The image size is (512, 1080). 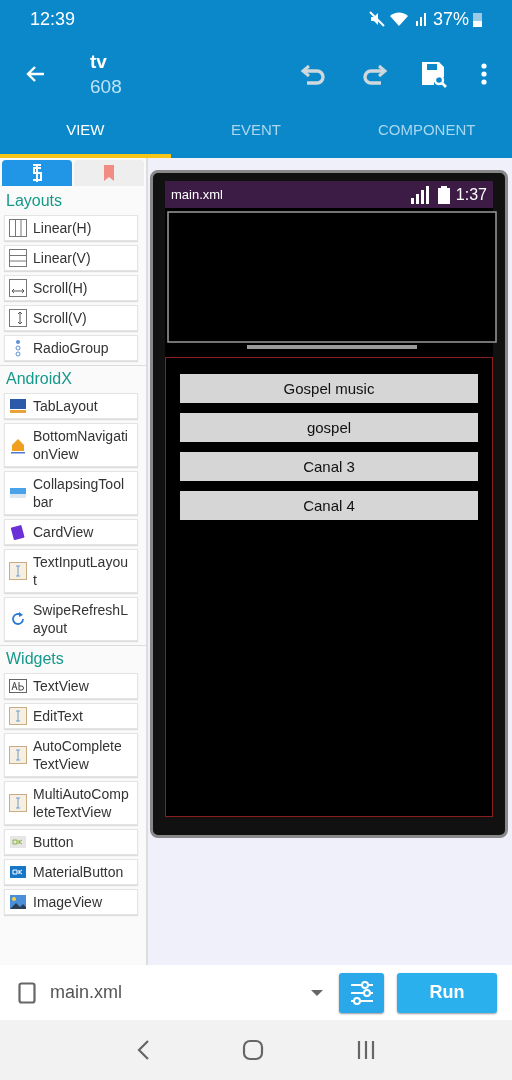 I want to click on card-icon, so click(x=18, y=532).